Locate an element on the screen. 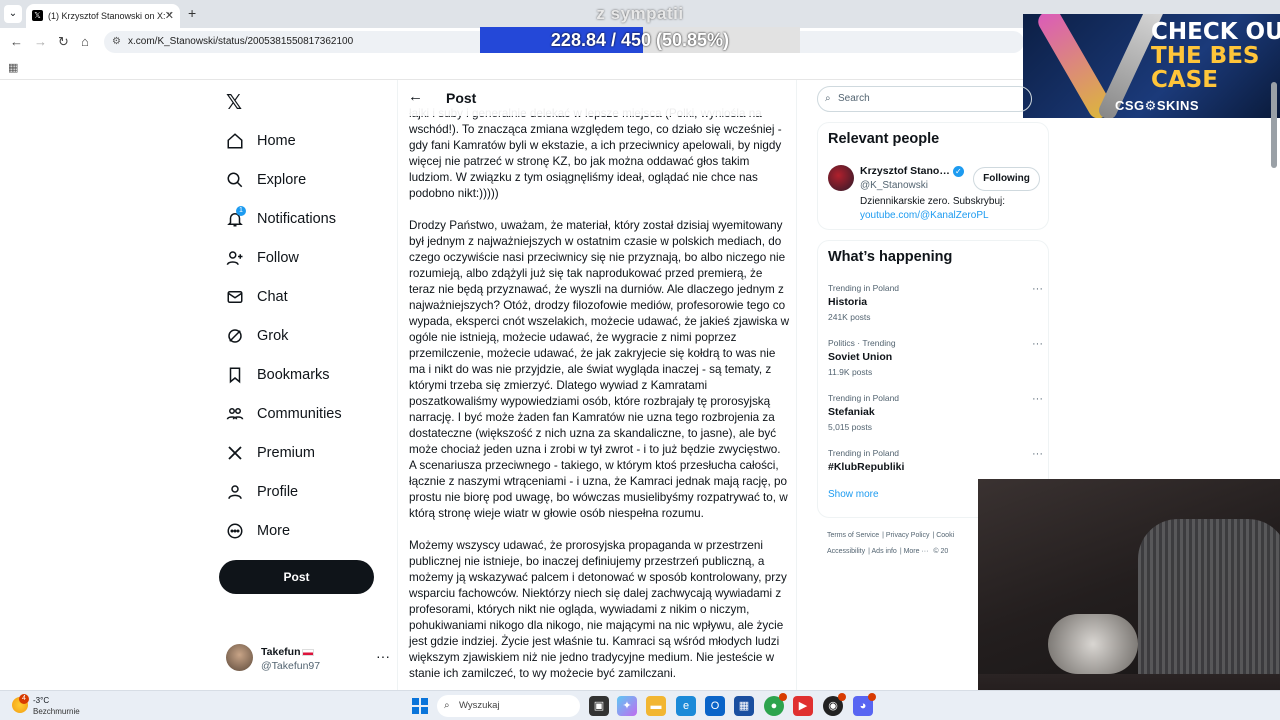  copilot-icon: ✦ is located at coordinates (627, 706).